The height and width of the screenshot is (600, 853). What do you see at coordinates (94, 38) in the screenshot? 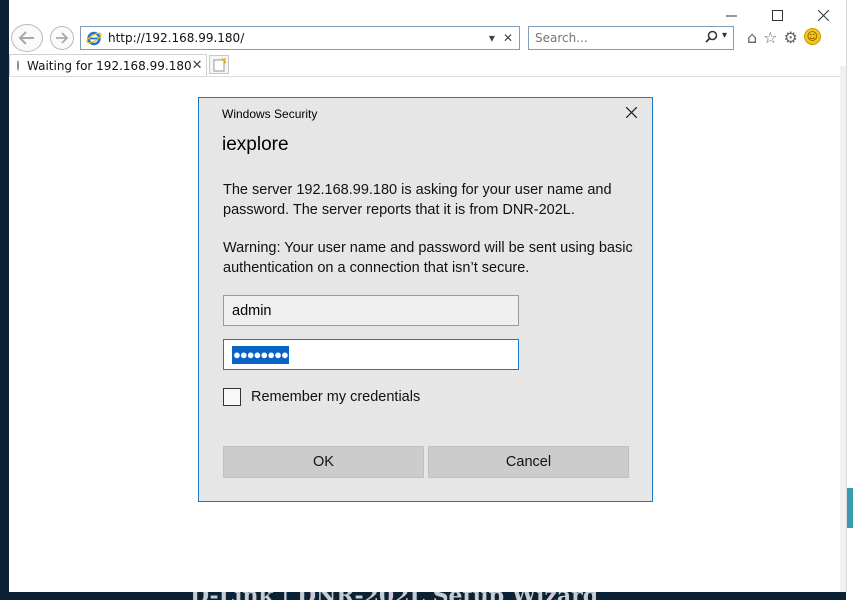
I see `internet-explorer-icon` at bounding box center [94, 38].